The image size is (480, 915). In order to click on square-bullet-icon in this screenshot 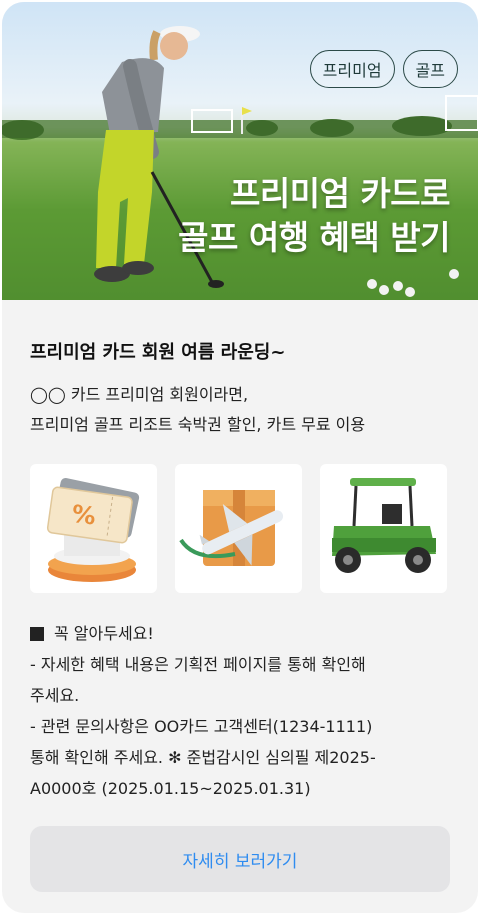, I will do `click(37, 633)`.